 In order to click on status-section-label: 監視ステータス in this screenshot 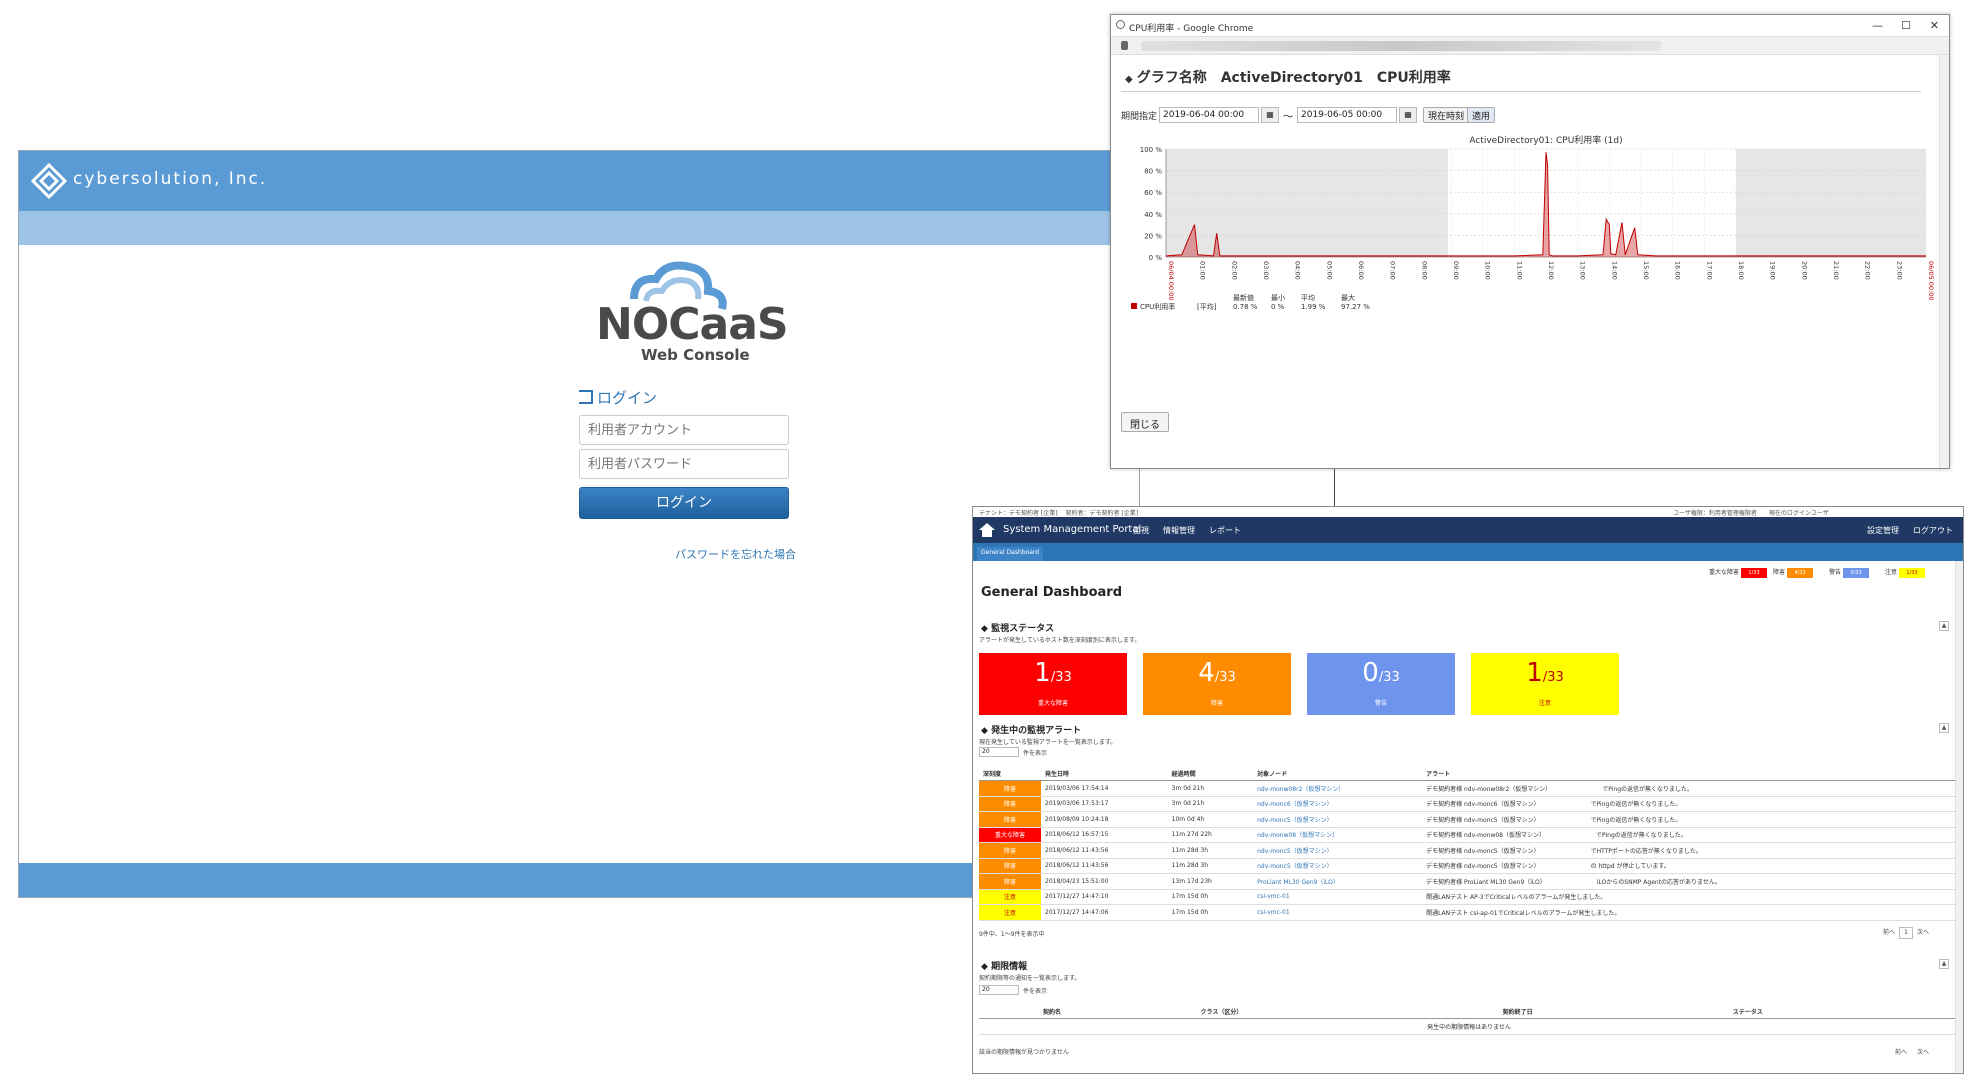, I will do `click(1023, 629)`.